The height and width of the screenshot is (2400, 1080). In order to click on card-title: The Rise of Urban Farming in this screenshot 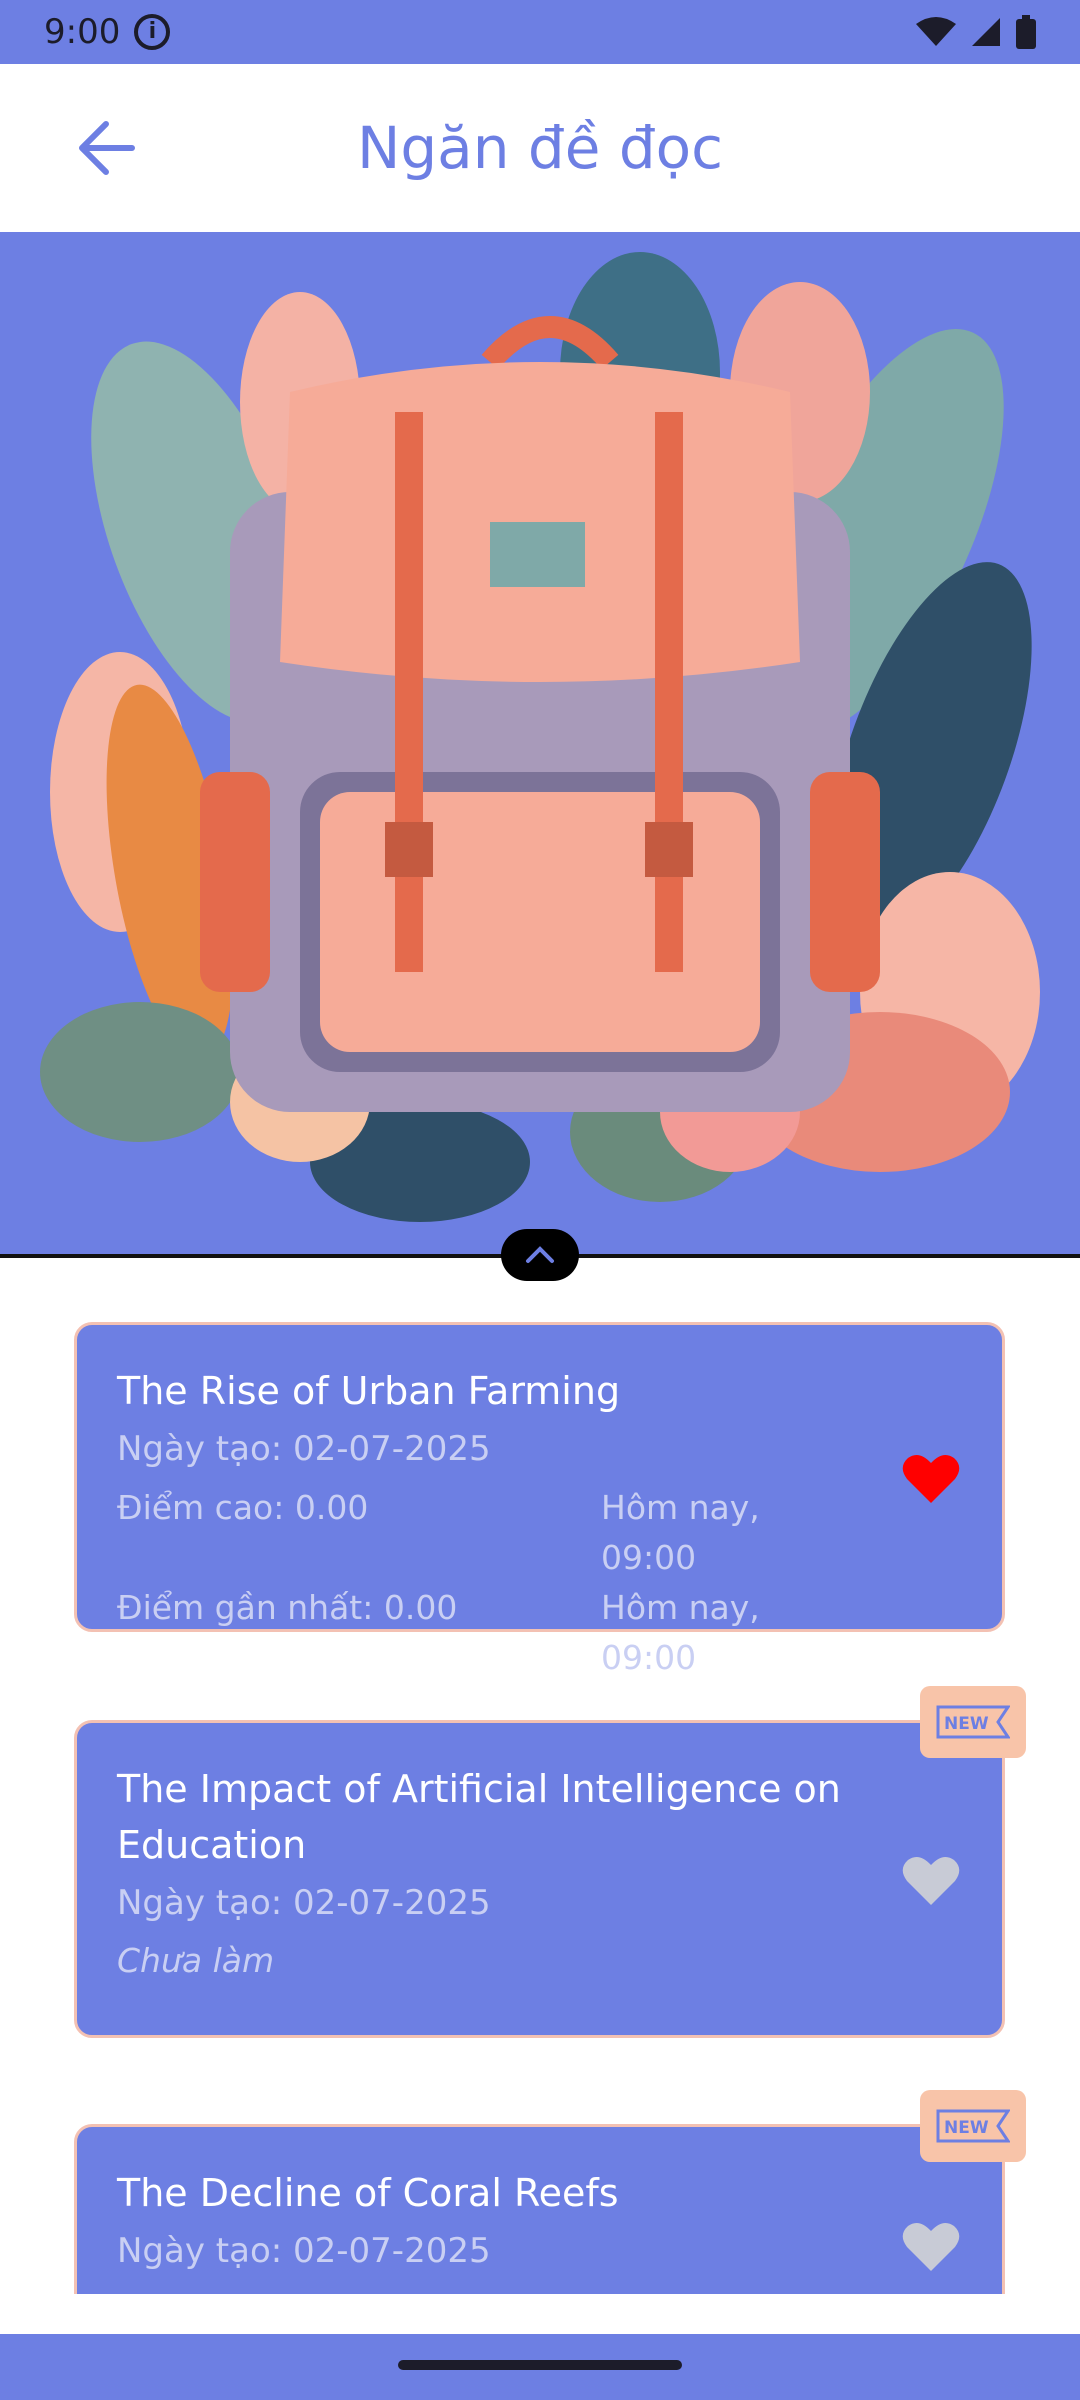, I will do `click(369, 1391)`.